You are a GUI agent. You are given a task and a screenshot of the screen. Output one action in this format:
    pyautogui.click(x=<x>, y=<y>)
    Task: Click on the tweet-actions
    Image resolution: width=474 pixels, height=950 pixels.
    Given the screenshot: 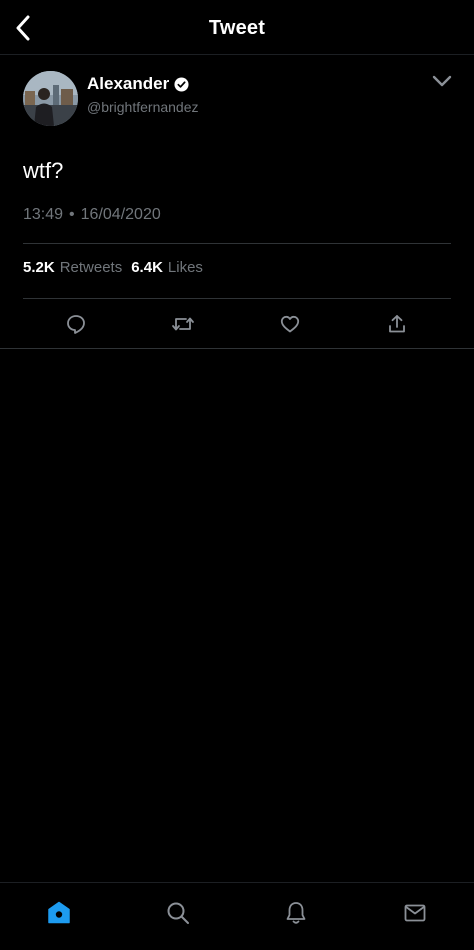 What is the action you would take?
    pyautogui.click(x=237, y=324)
    